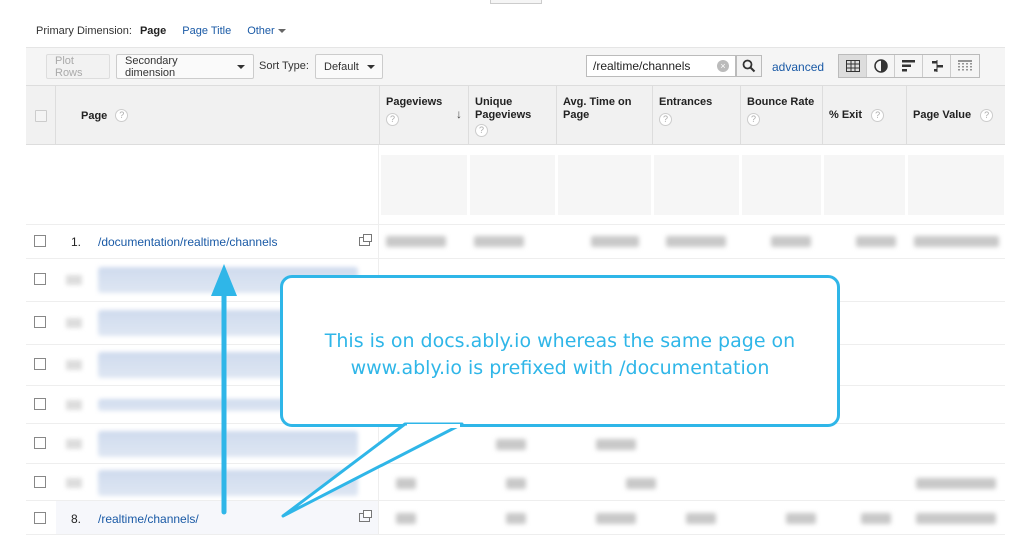 The image size is (1018, 540). I want to click on callout-tail, so click(372, 470).